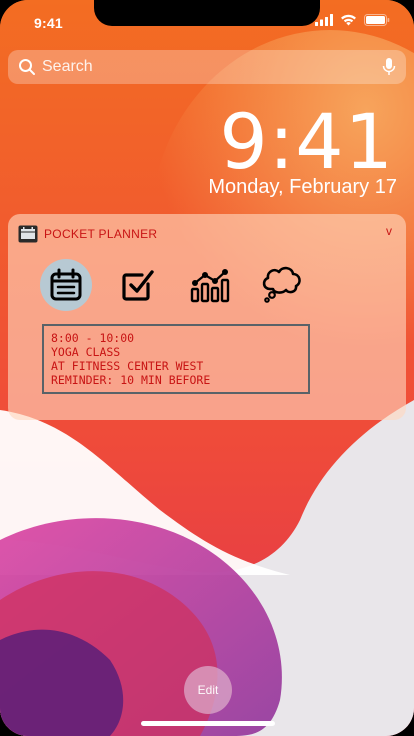 Image resolution: width=414 pixels, height=736 pixels. Describe the element at coordinates (348, 20) in the screenshot. I see `wifi-icon` at that location.